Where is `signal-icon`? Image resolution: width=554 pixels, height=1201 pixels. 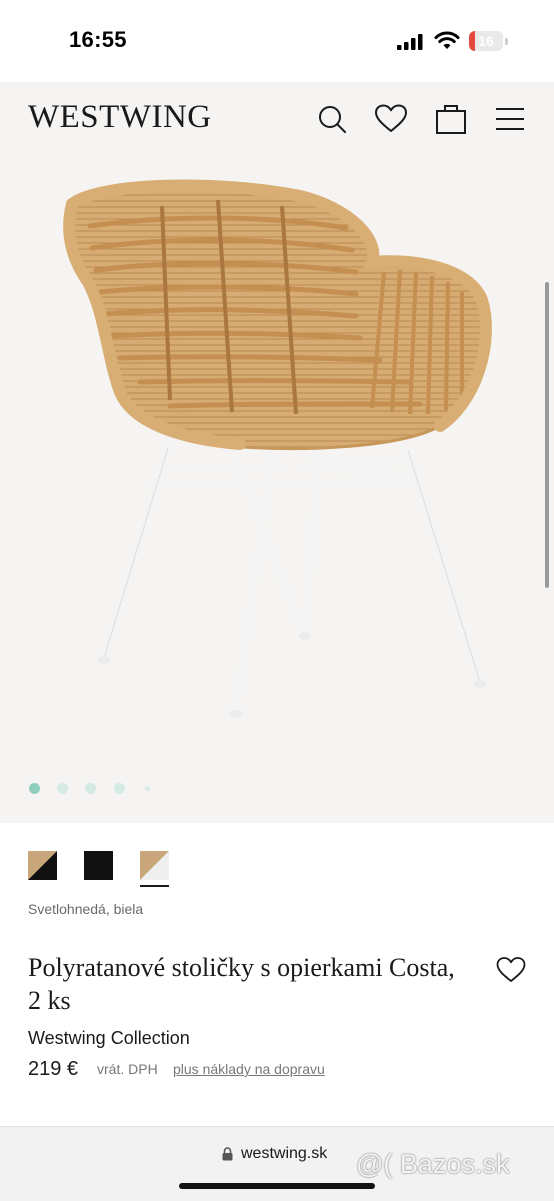 signal-icon is located at coordinates (410, 42).